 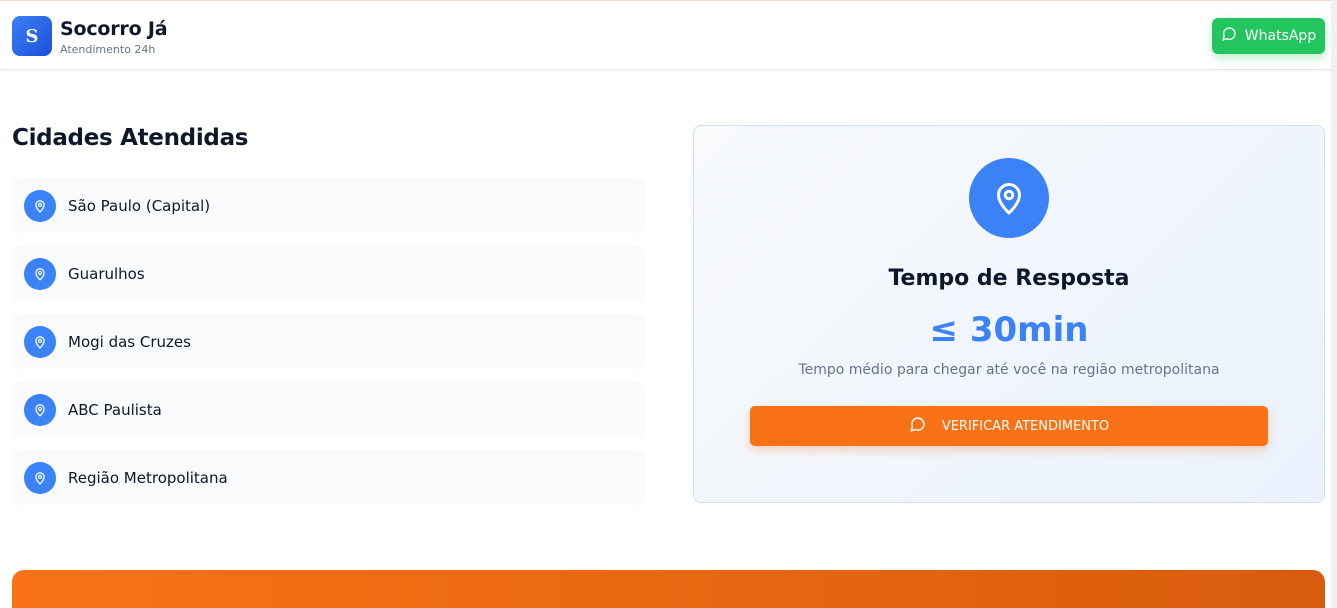 I want to click on verify-service-button: VERIFICAR ATENDIMENTO, so click(x=1009, y=426).